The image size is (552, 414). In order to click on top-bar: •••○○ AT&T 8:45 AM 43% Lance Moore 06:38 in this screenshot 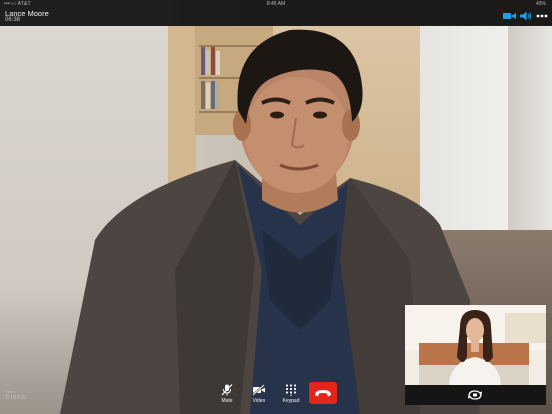, I will do `click(276, 13)`.